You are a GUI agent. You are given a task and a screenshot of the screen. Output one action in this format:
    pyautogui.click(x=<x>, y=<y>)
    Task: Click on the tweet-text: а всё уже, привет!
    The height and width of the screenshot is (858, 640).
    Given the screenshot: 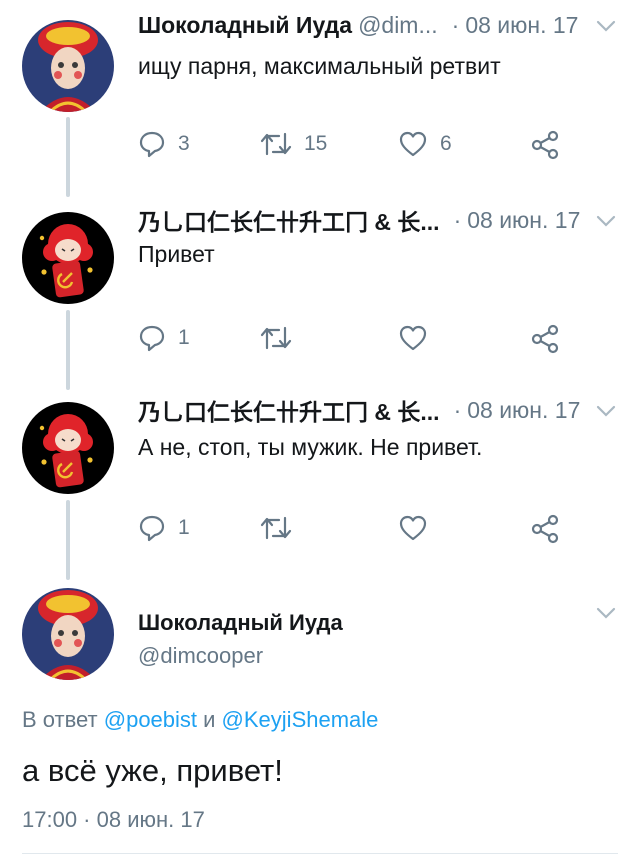 What is the action you would take?
    pyautogui.click(x=152, y=770)
    